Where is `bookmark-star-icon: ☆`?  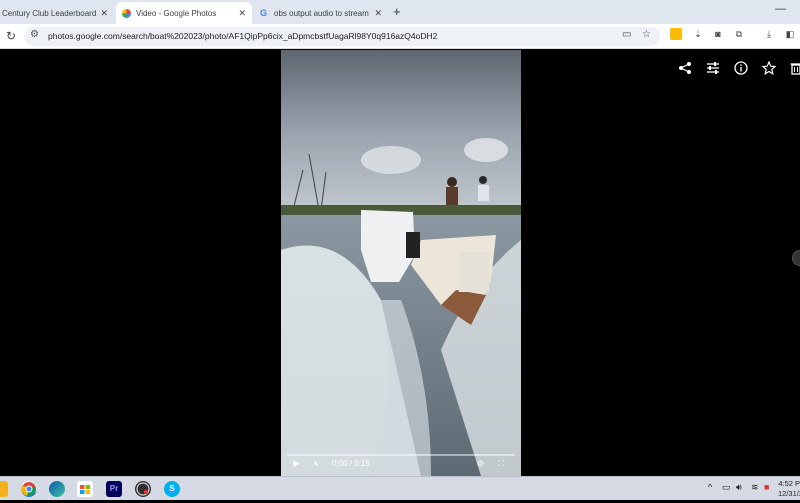 bookmark-star-icon: ☆ is located at coordinates (646, 34).